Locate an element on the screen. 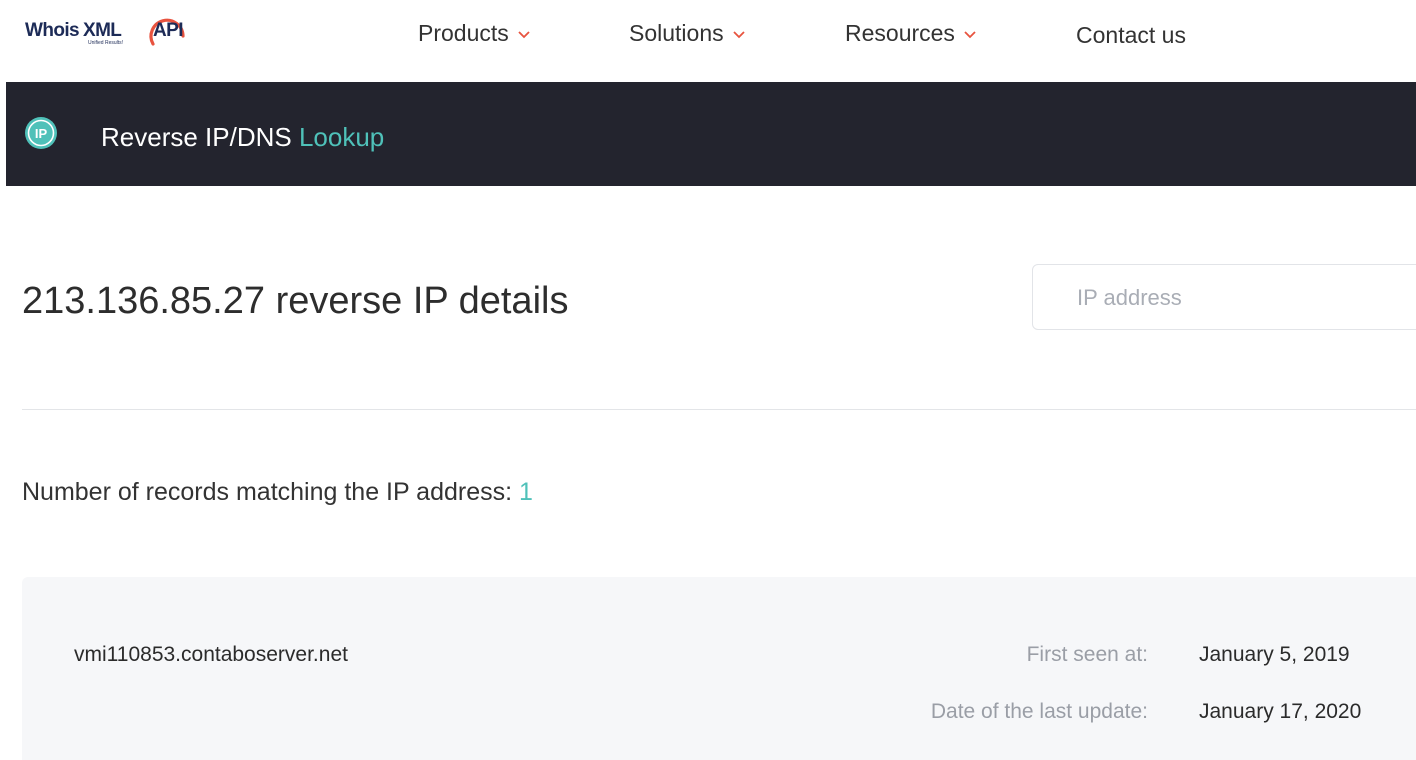 This screenshot has width=1416, height=760. first-seen-label: First seen at: is located at coordinates (1087, 654).